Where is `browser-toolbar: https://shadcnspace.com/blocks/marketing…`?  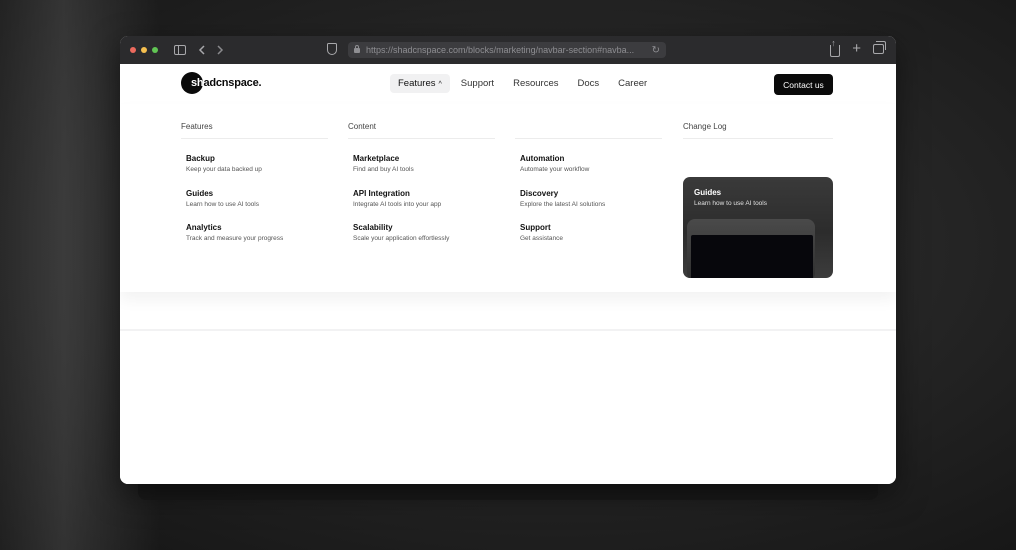
browser-toolbar: https://shadcnspace.com/blocks/marketing… is located at coordinates (508, 50).